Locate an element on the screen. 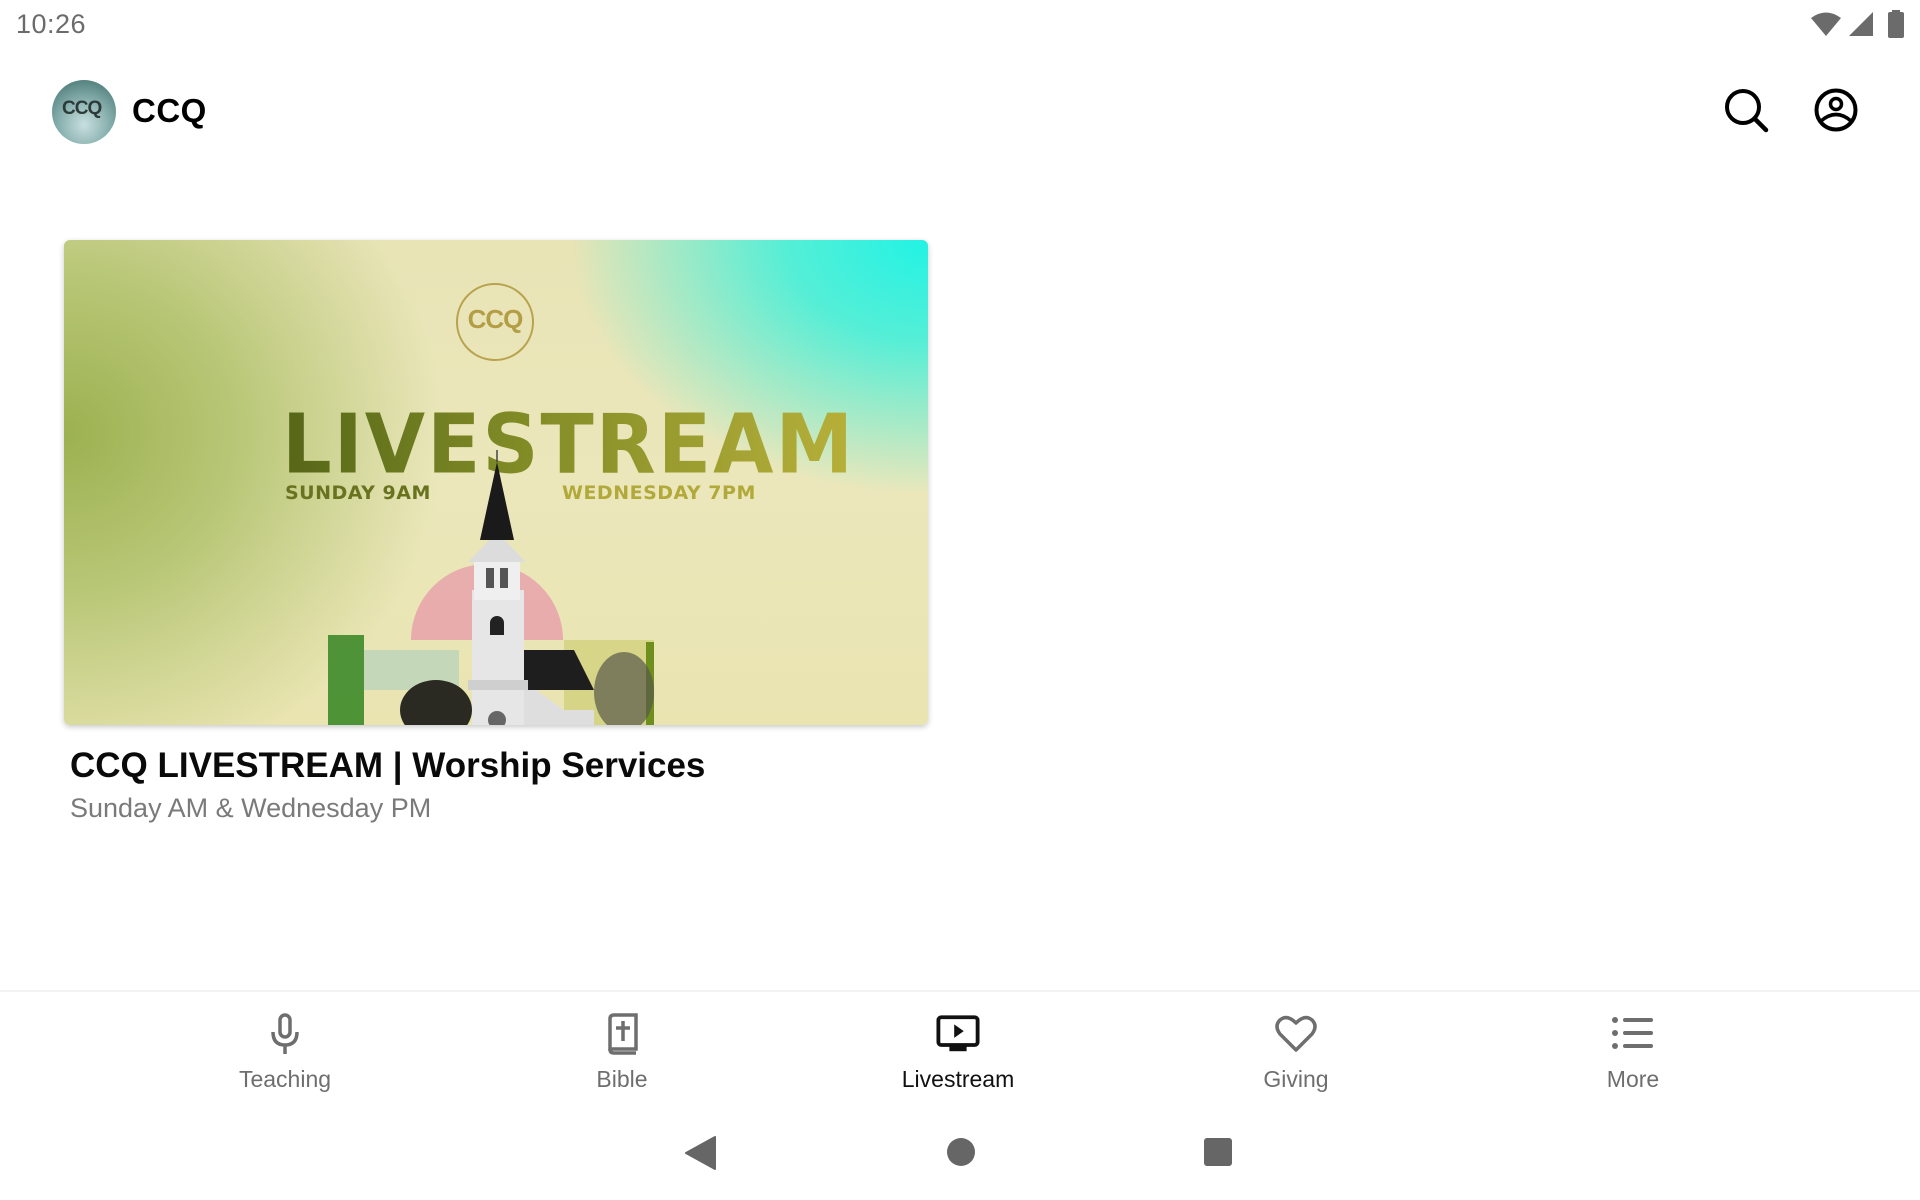 This screenshot has height=1200, width=1920. system-navigation-bar is located at coordinates (960, 1160).